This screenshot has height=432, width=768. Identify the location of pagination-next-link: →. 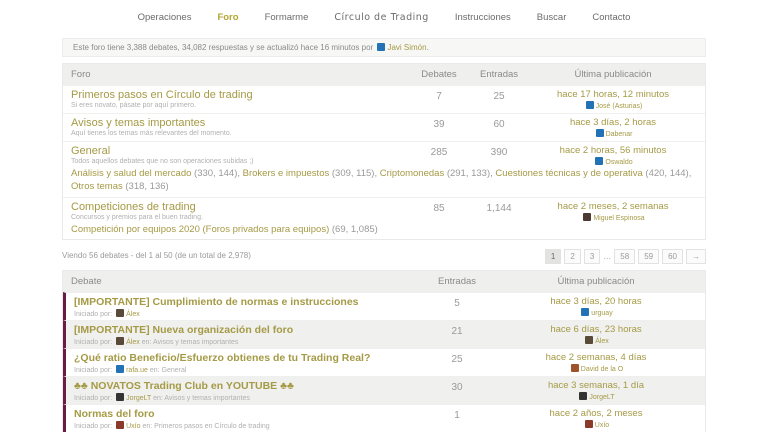
(696, 257).